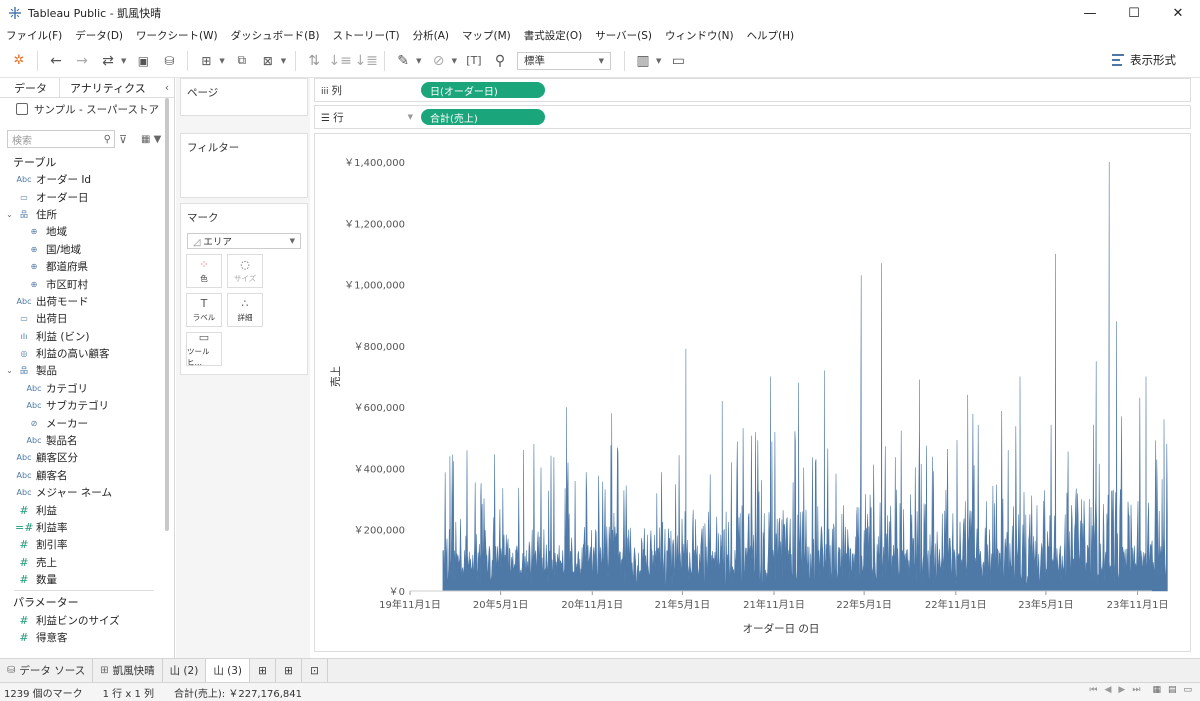 Image resolution: width=1200 pixels, height=701 pixels. What do you see at coordinates (1134, 13) in the screenshot?
I see `maximize-button: ☐` at bounding box center [1134, 13].